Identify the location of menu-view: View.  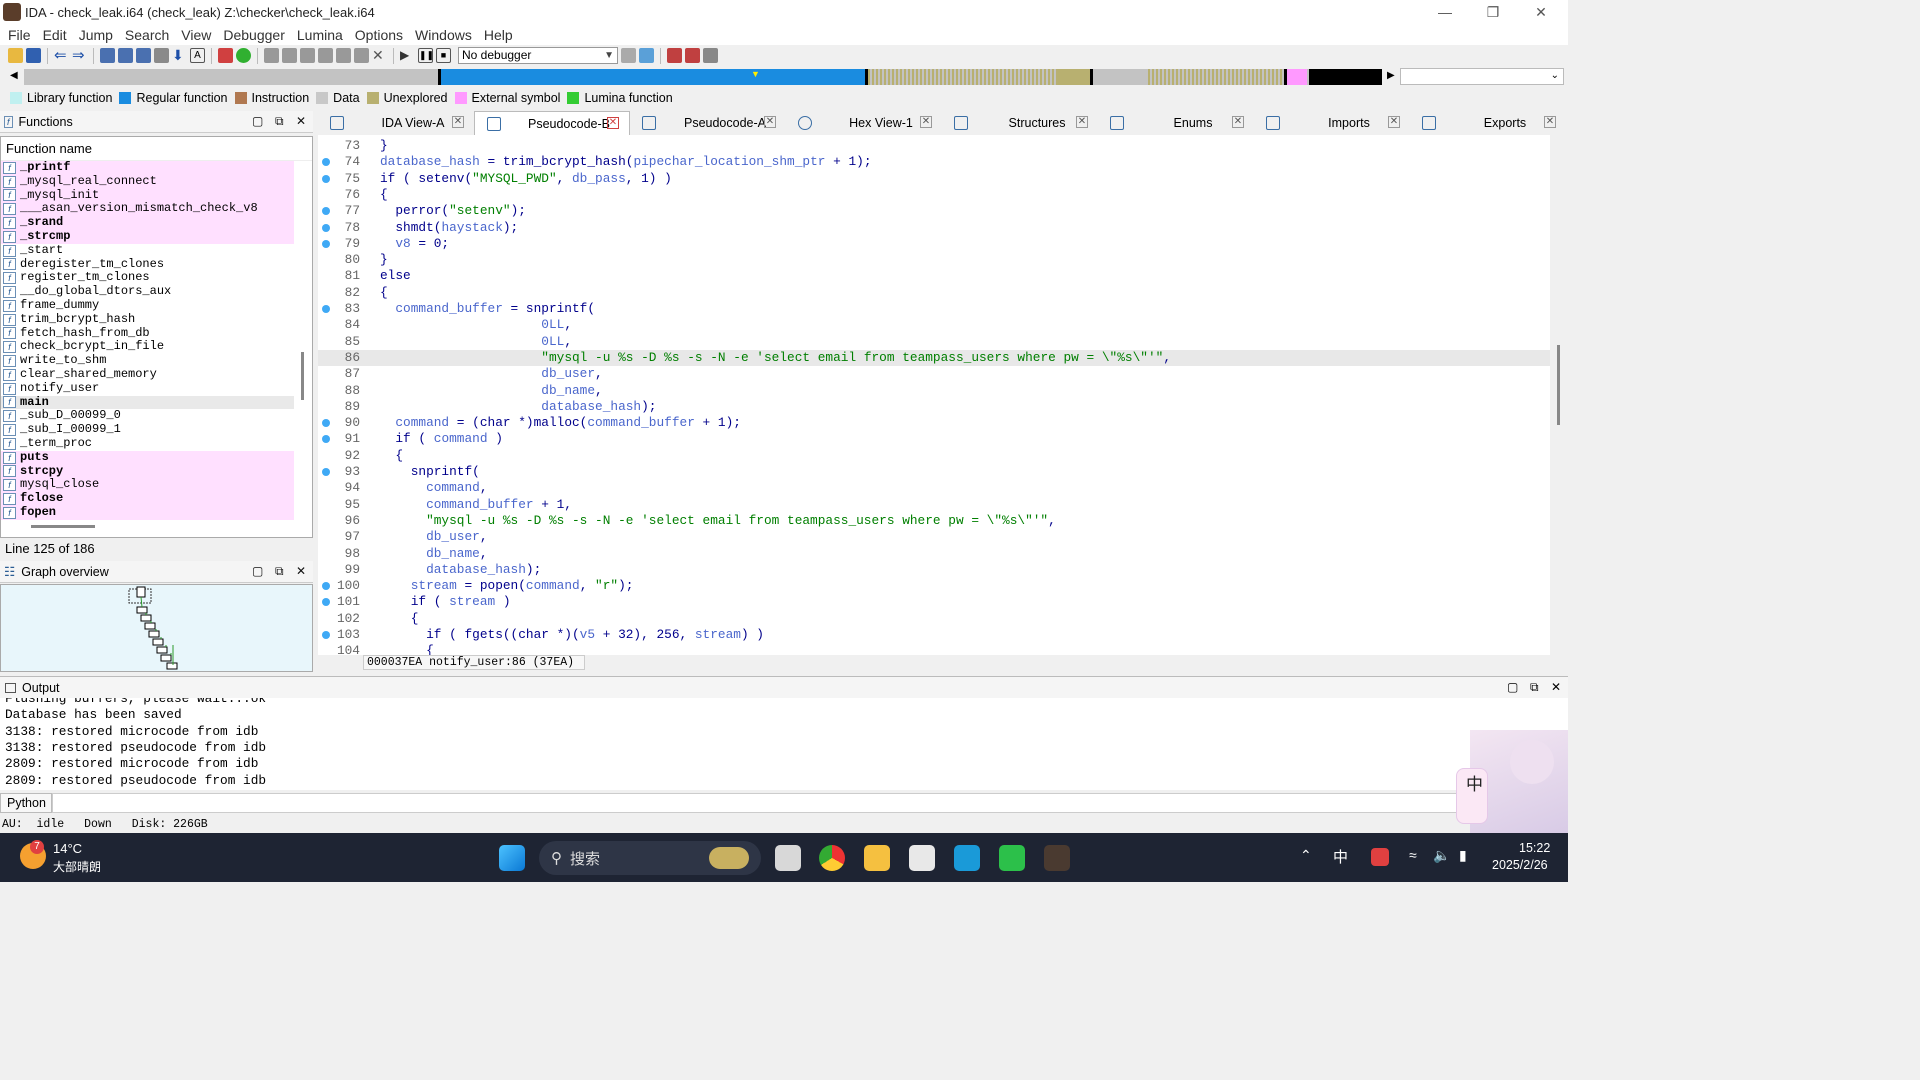
(196, 35).